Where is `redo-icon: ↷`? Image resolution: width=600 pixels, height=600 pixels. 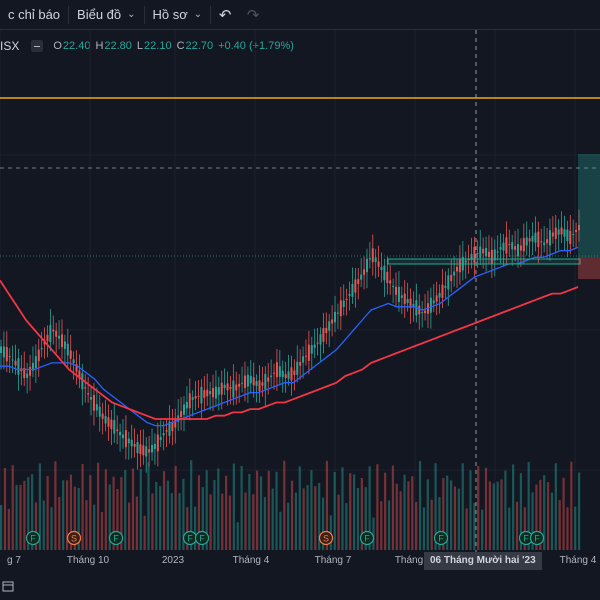 redo-icon: ↷ is located at coordinates (253, 15).